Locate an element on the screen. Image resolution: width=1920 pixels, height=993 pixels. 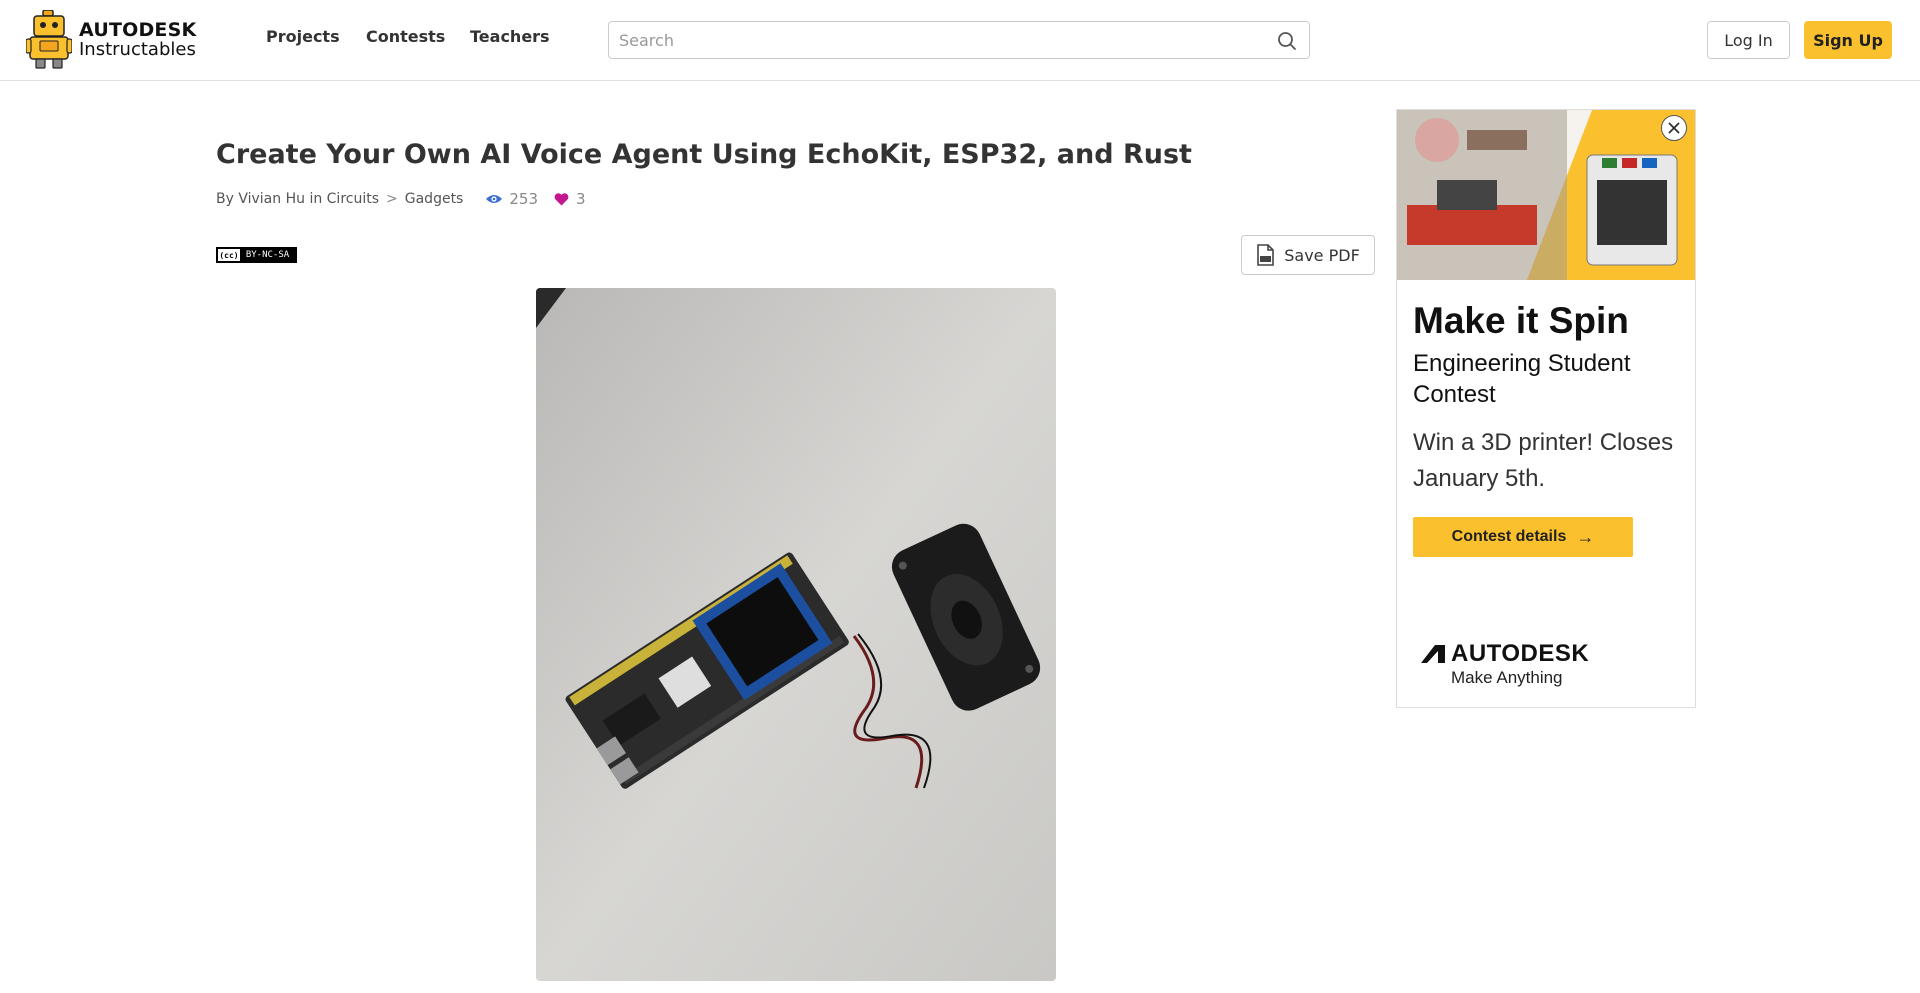
search-box is located at coordinates (959, 40).